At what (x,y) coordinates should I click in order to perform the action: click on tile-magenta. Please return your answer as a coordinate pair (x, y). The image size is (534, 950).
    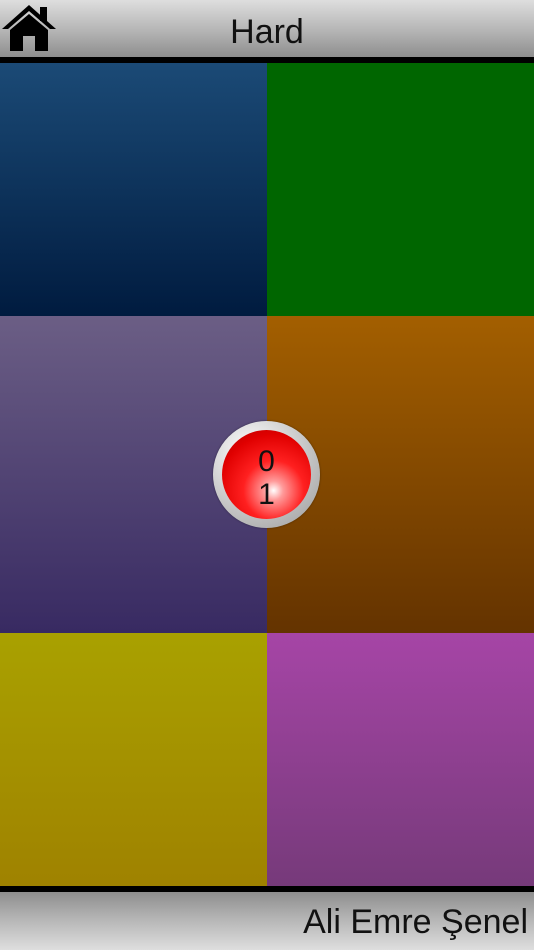
    Looking at the image, I should click on (400, 759).